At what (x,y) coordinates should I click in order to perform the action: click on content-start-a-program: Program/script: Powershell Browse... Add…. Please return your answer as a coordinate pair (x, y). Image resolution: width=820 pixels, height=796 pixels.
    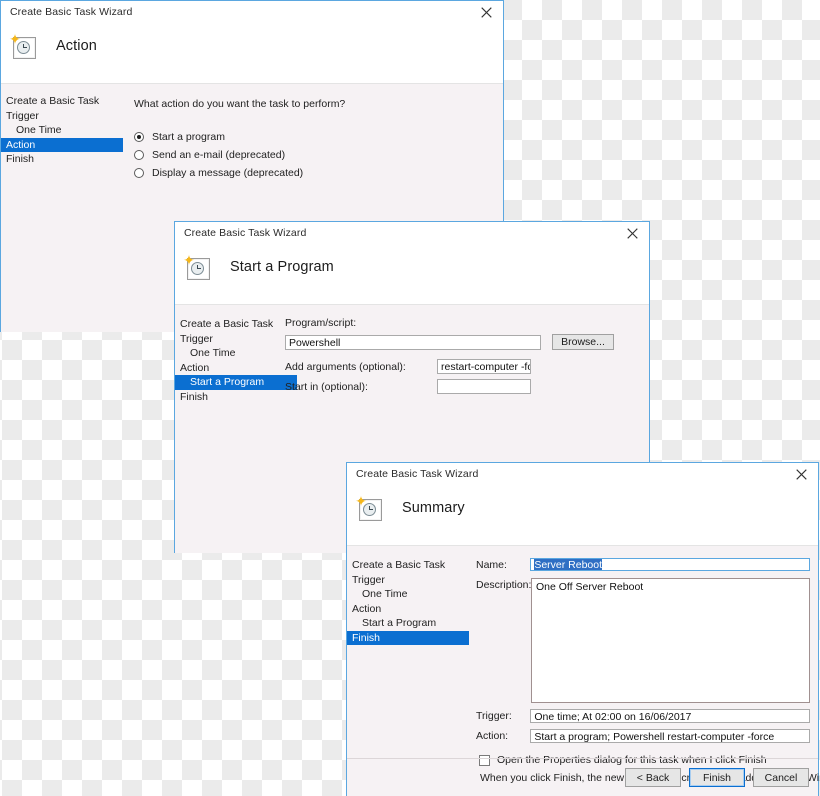
    Looking at the image, I should click on (463, 355).